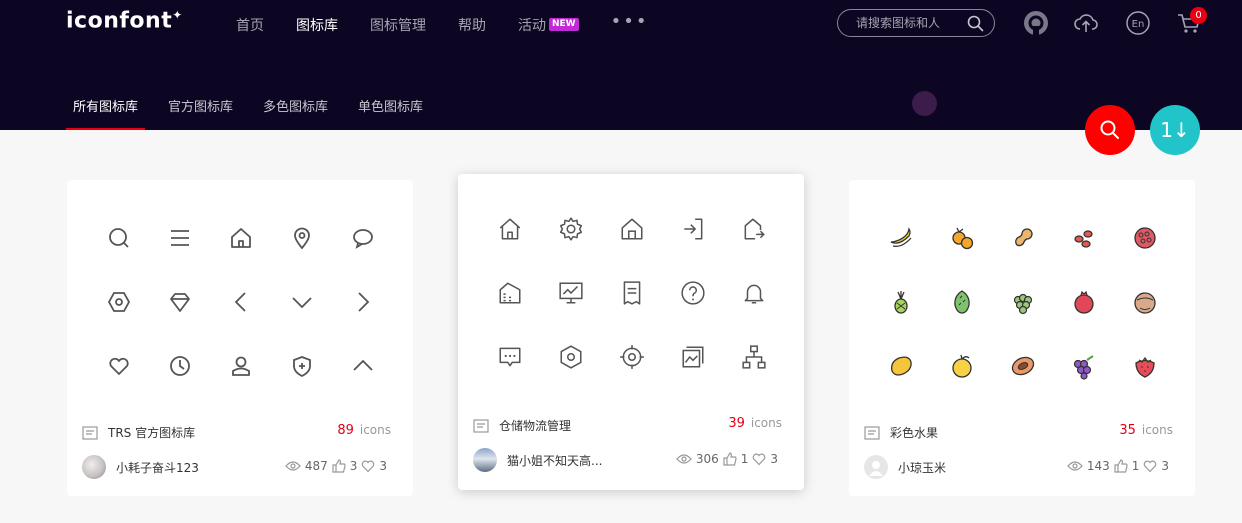  I want to click on chevron-up-icon, so click(362, 365).